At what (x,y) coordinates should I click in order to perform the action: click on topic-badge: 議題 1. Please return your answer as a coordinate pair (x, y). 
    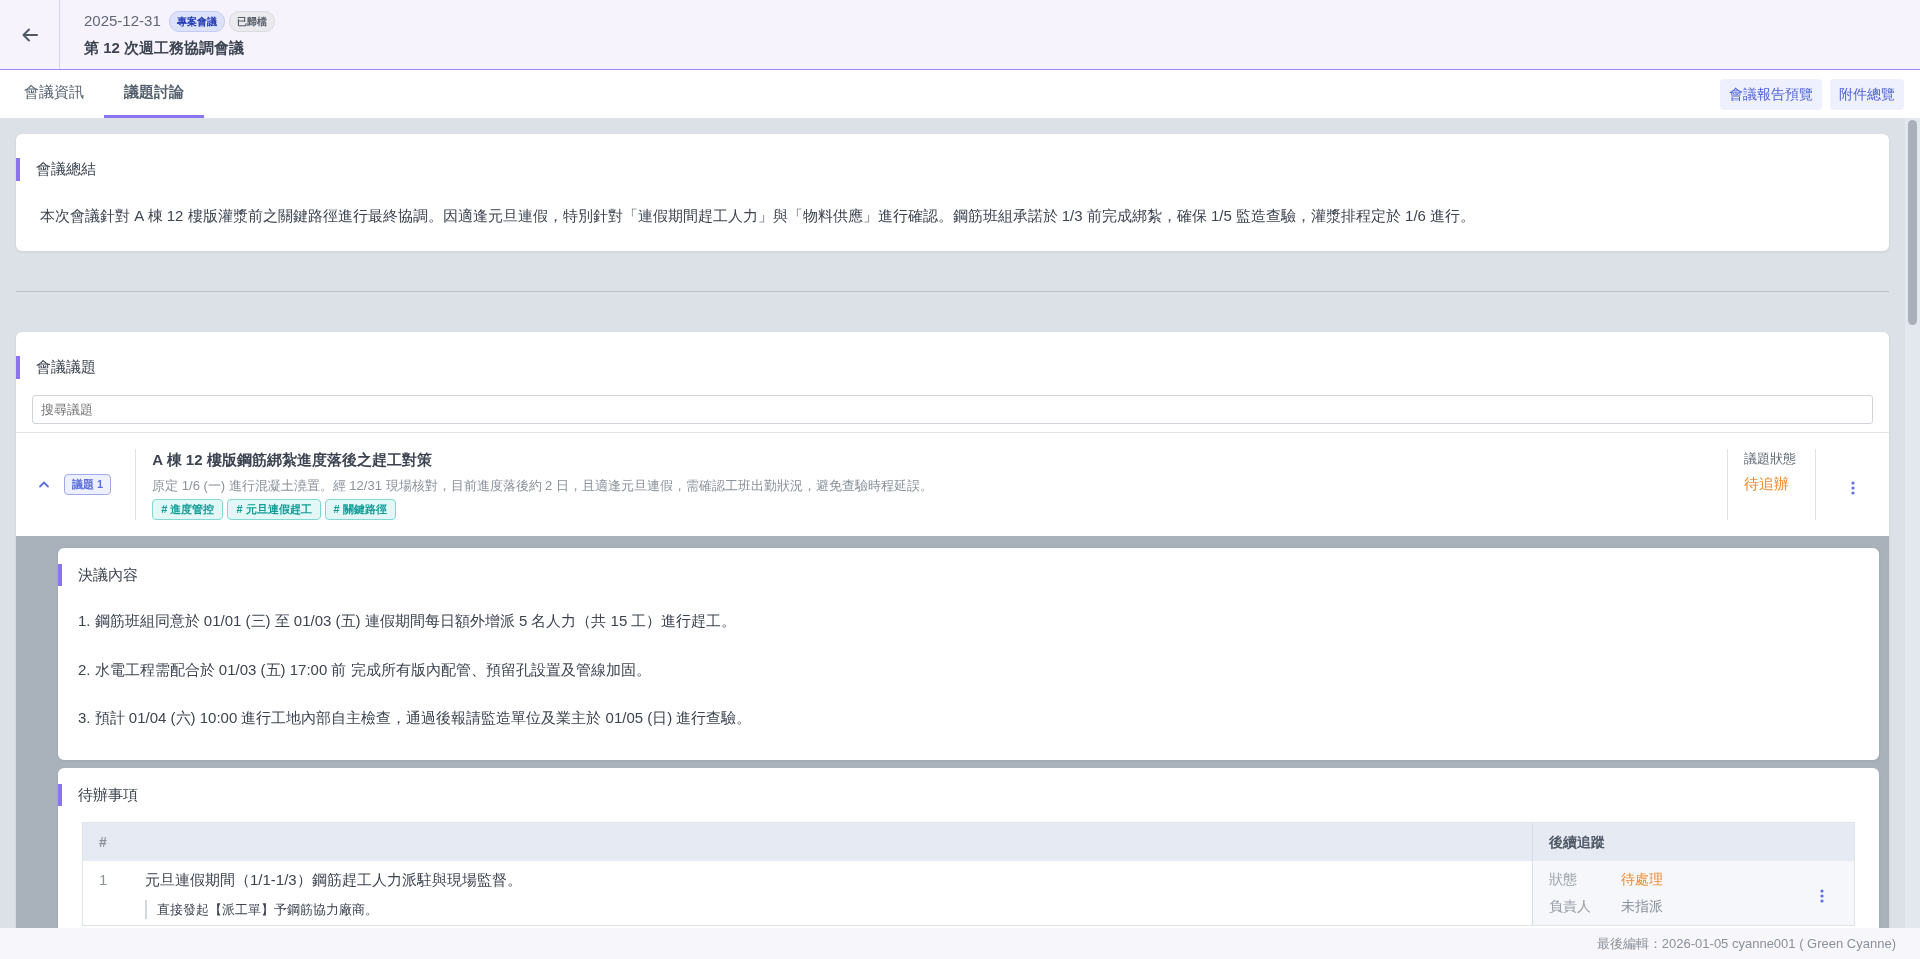
    Looking at the image, I should click on (88, 484).